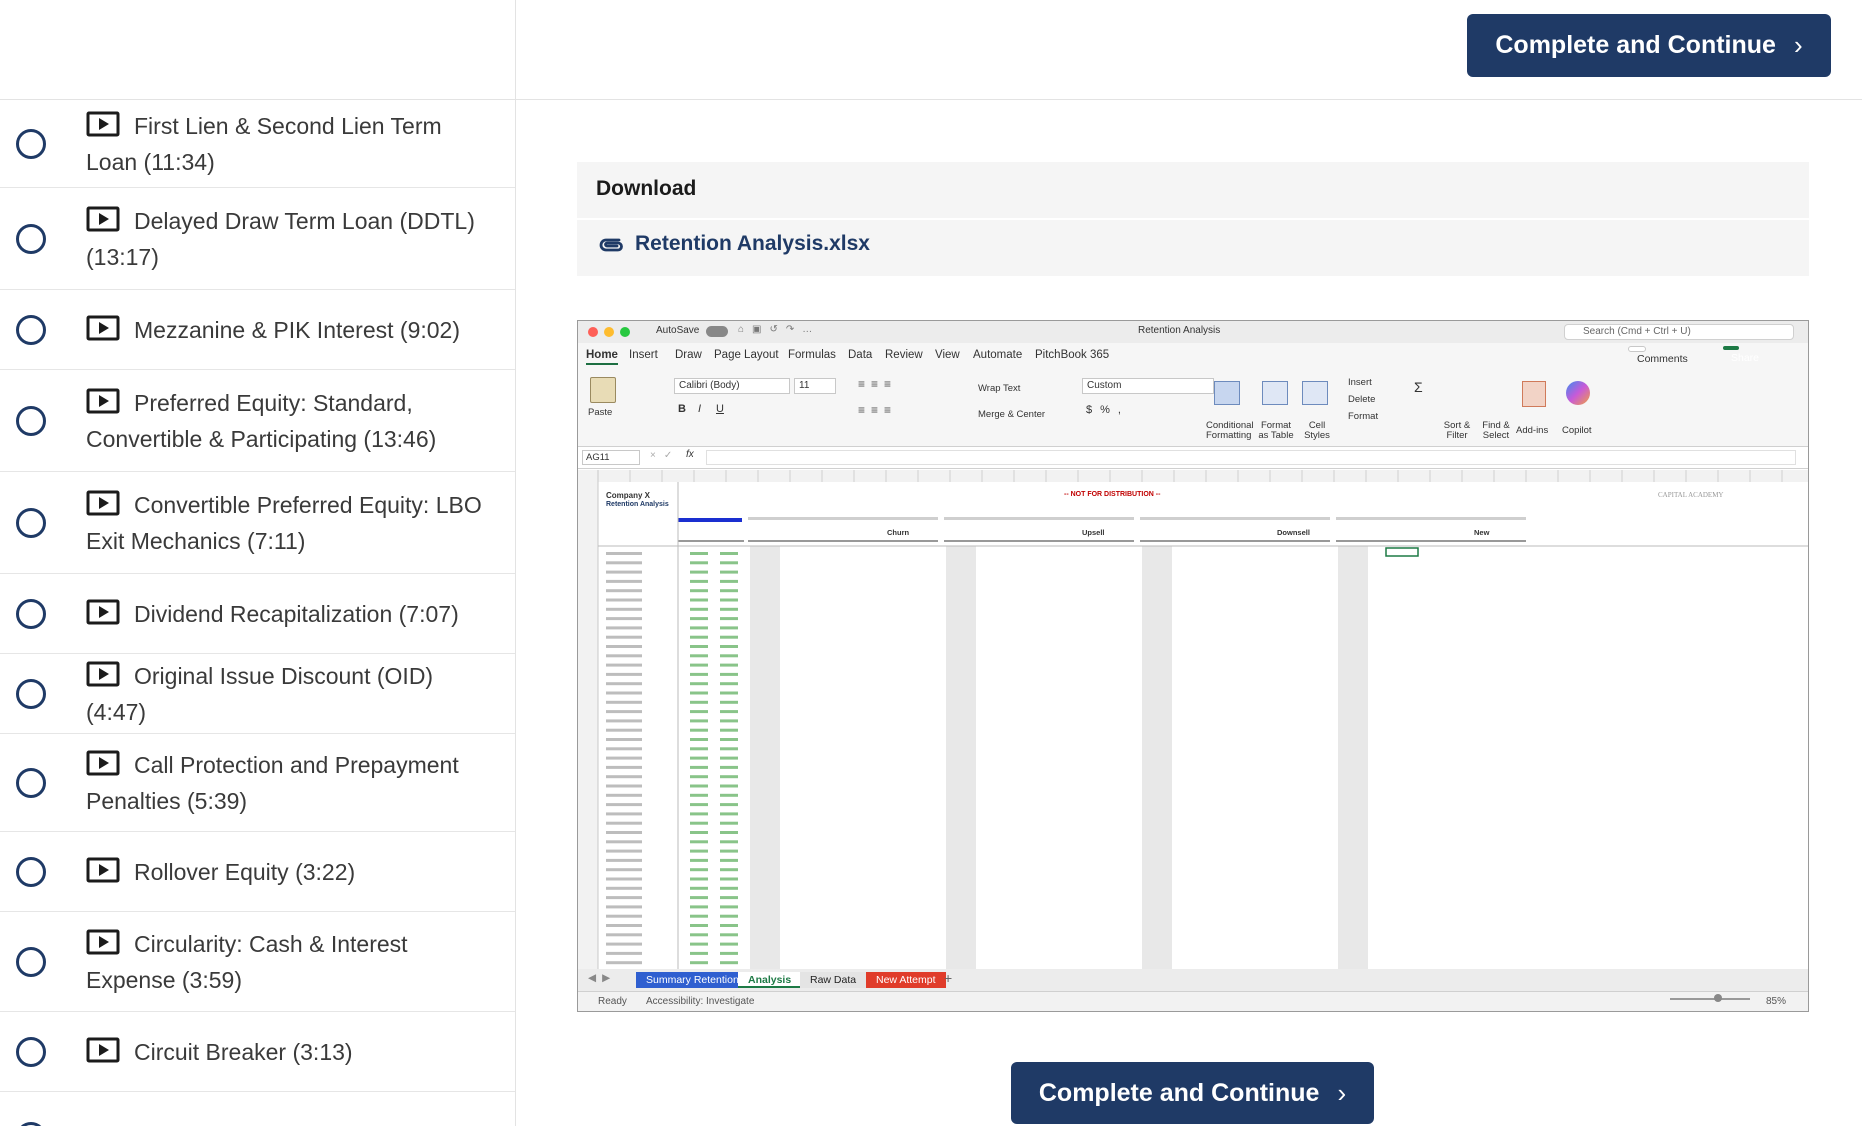  What do you see at coordinates (1317, 431) in the screenshot?
I see `cell-styles-button: Cell Styles` at bounding box center [1317, 431].